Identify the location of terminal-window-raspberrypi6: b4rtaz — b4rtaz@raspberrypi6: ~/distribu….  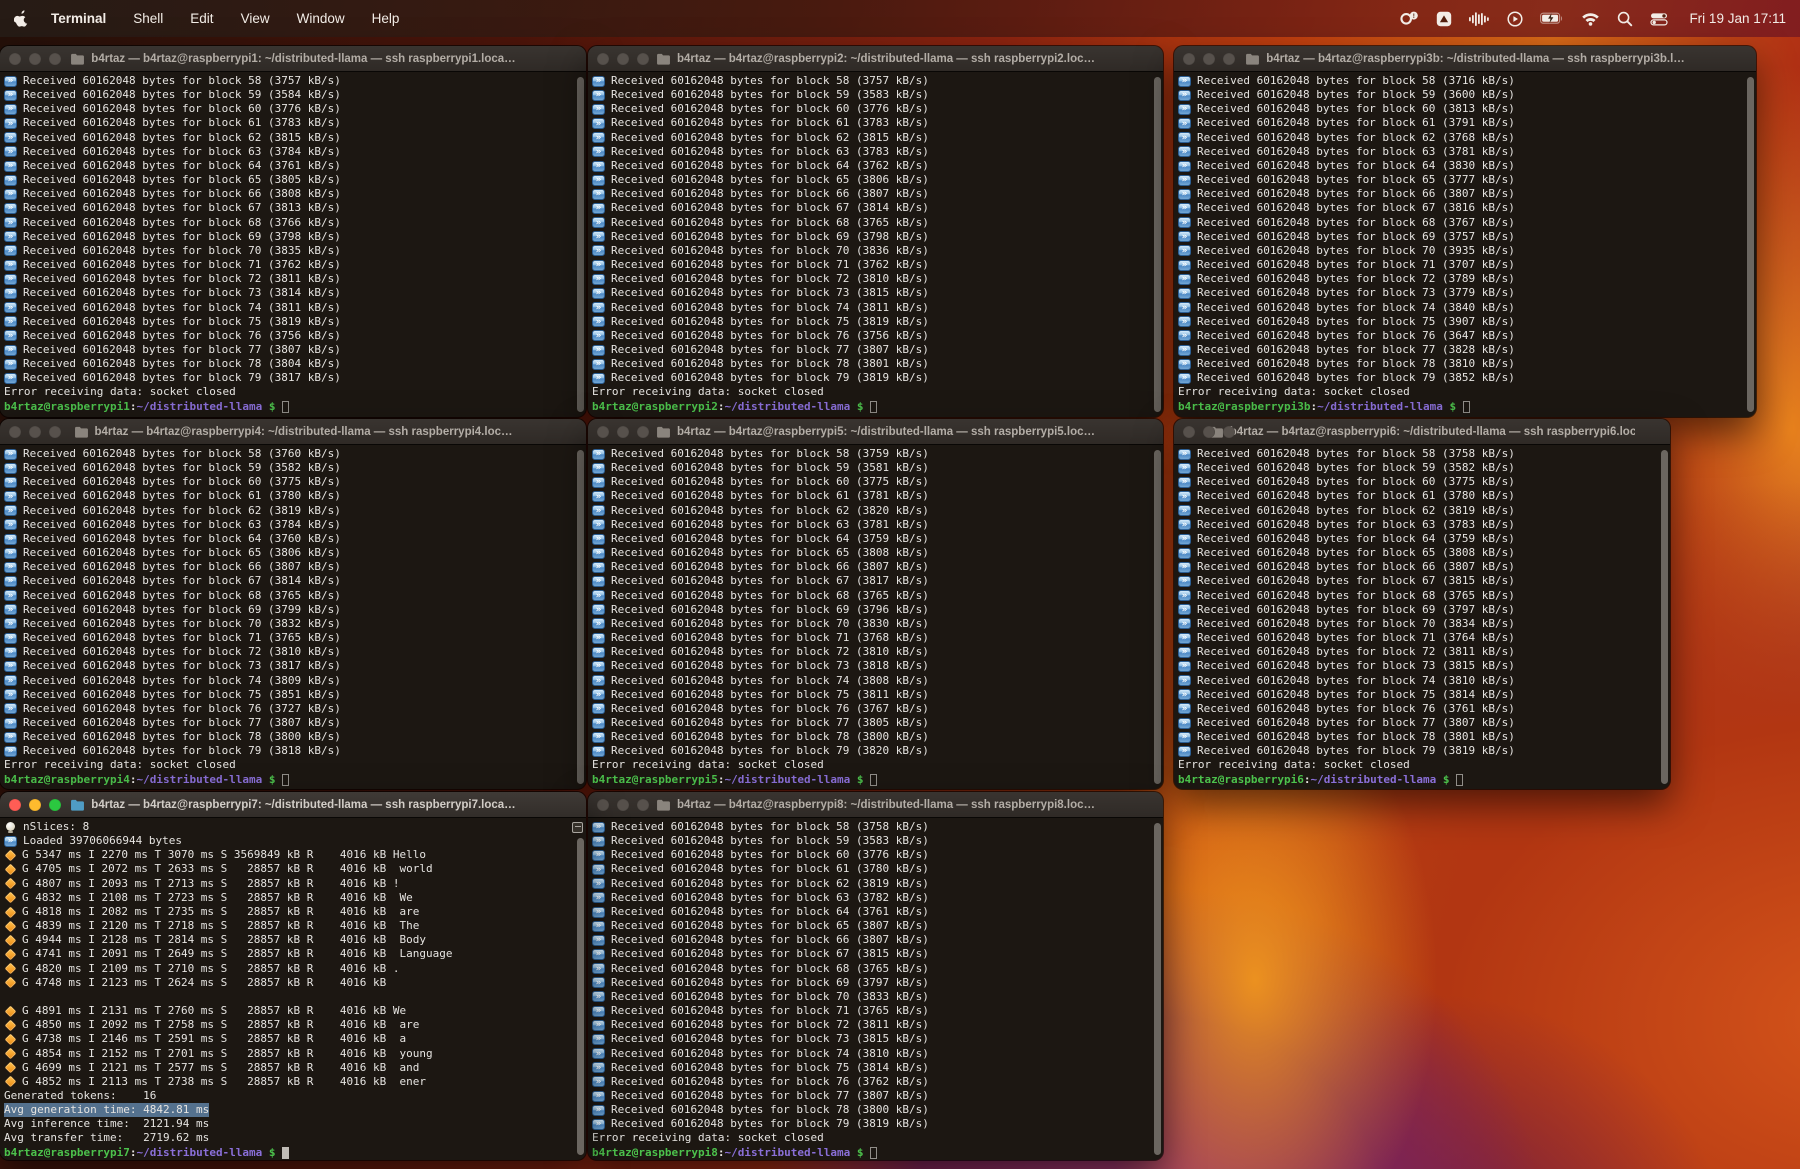
(1422, 604).